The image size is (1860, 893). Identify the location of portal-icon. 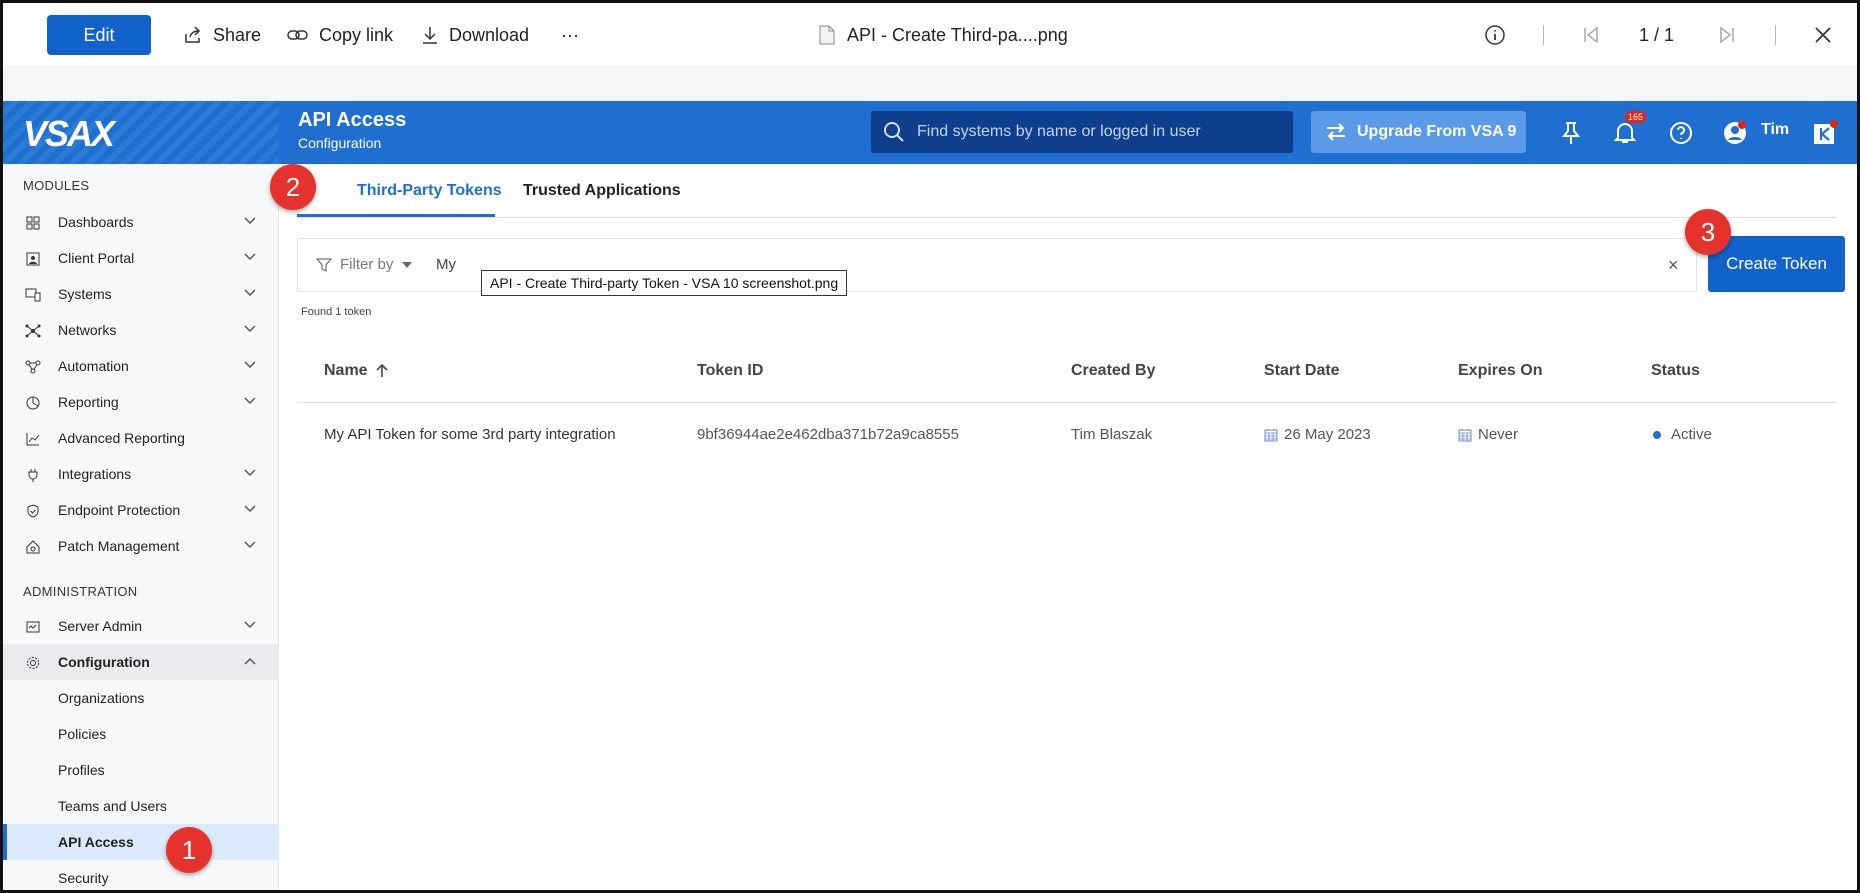
(33, 259).